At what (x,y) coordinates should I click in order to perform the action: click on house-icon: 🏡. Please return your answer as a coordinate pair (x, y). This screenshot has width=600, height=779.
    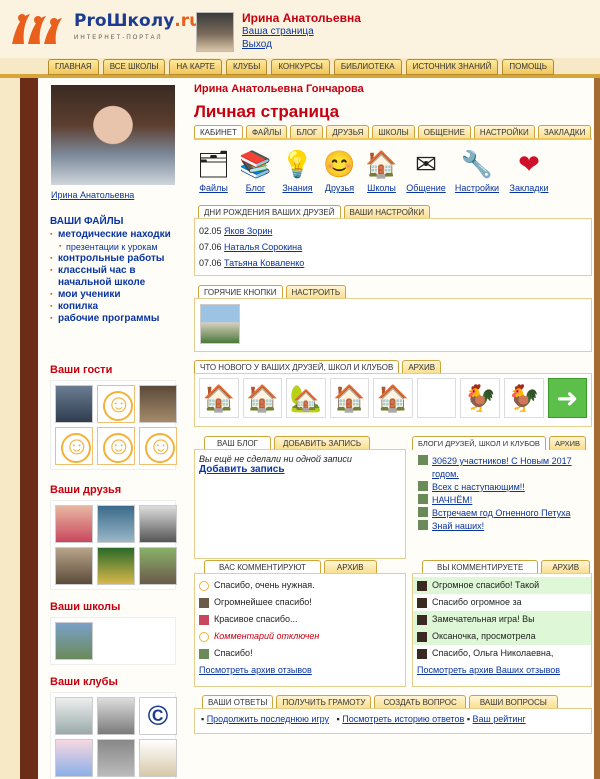
    Looking at the image, I should click on (306, 398).